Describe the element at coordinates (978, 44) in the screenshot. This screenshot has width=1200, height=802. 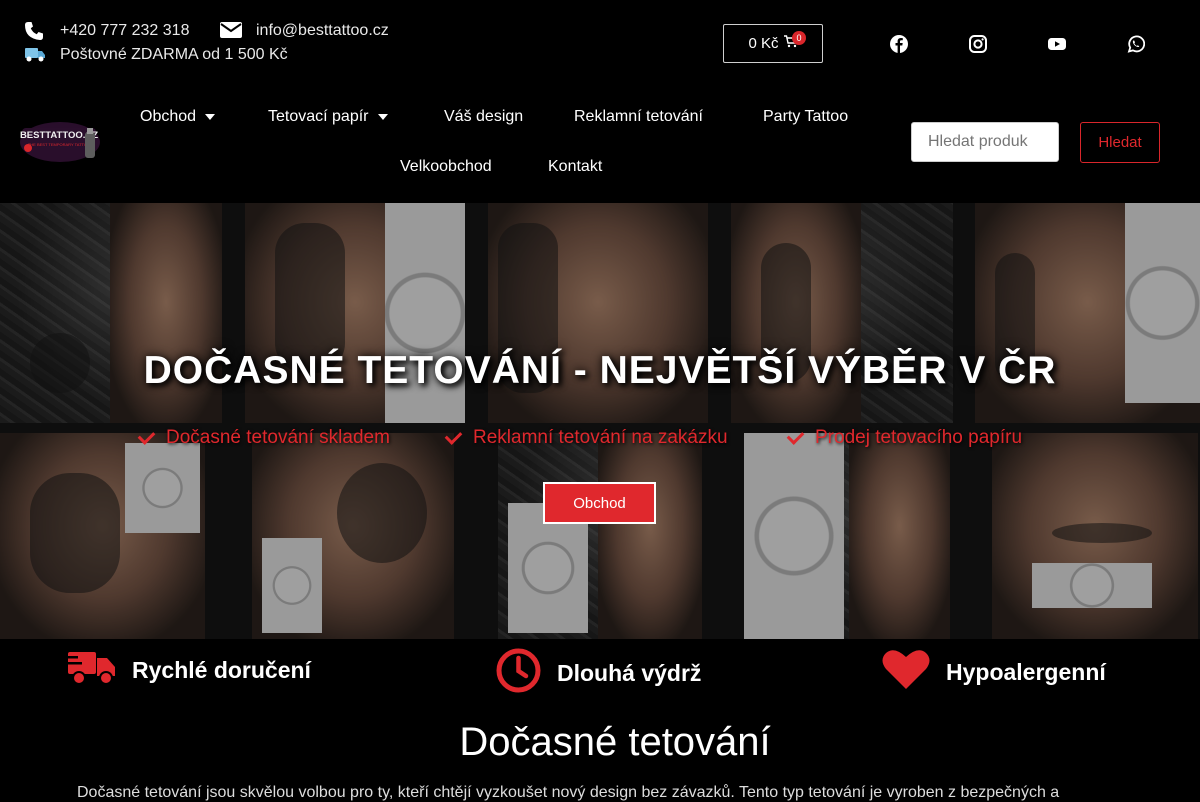
I see `instagram-icon` at that location.